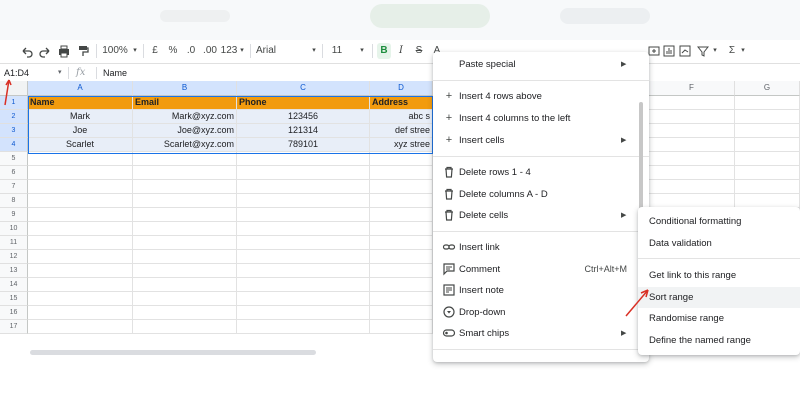 Image resolution: width=800 pixels, height=400 pixels. Describe the element at coordinates (401, 131) in the screenshot. I see `table-cell: def stree` at that location.